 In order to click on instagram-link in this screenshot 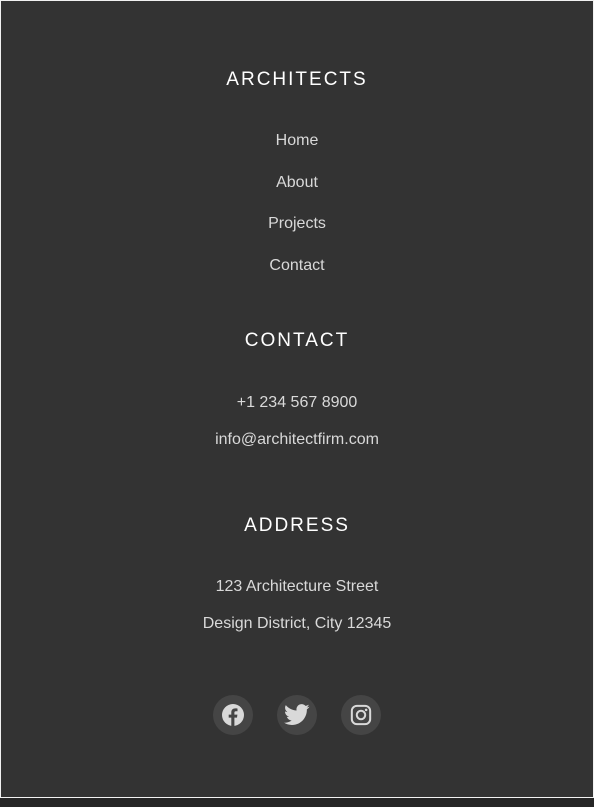, I will do `click(361, 715)`.